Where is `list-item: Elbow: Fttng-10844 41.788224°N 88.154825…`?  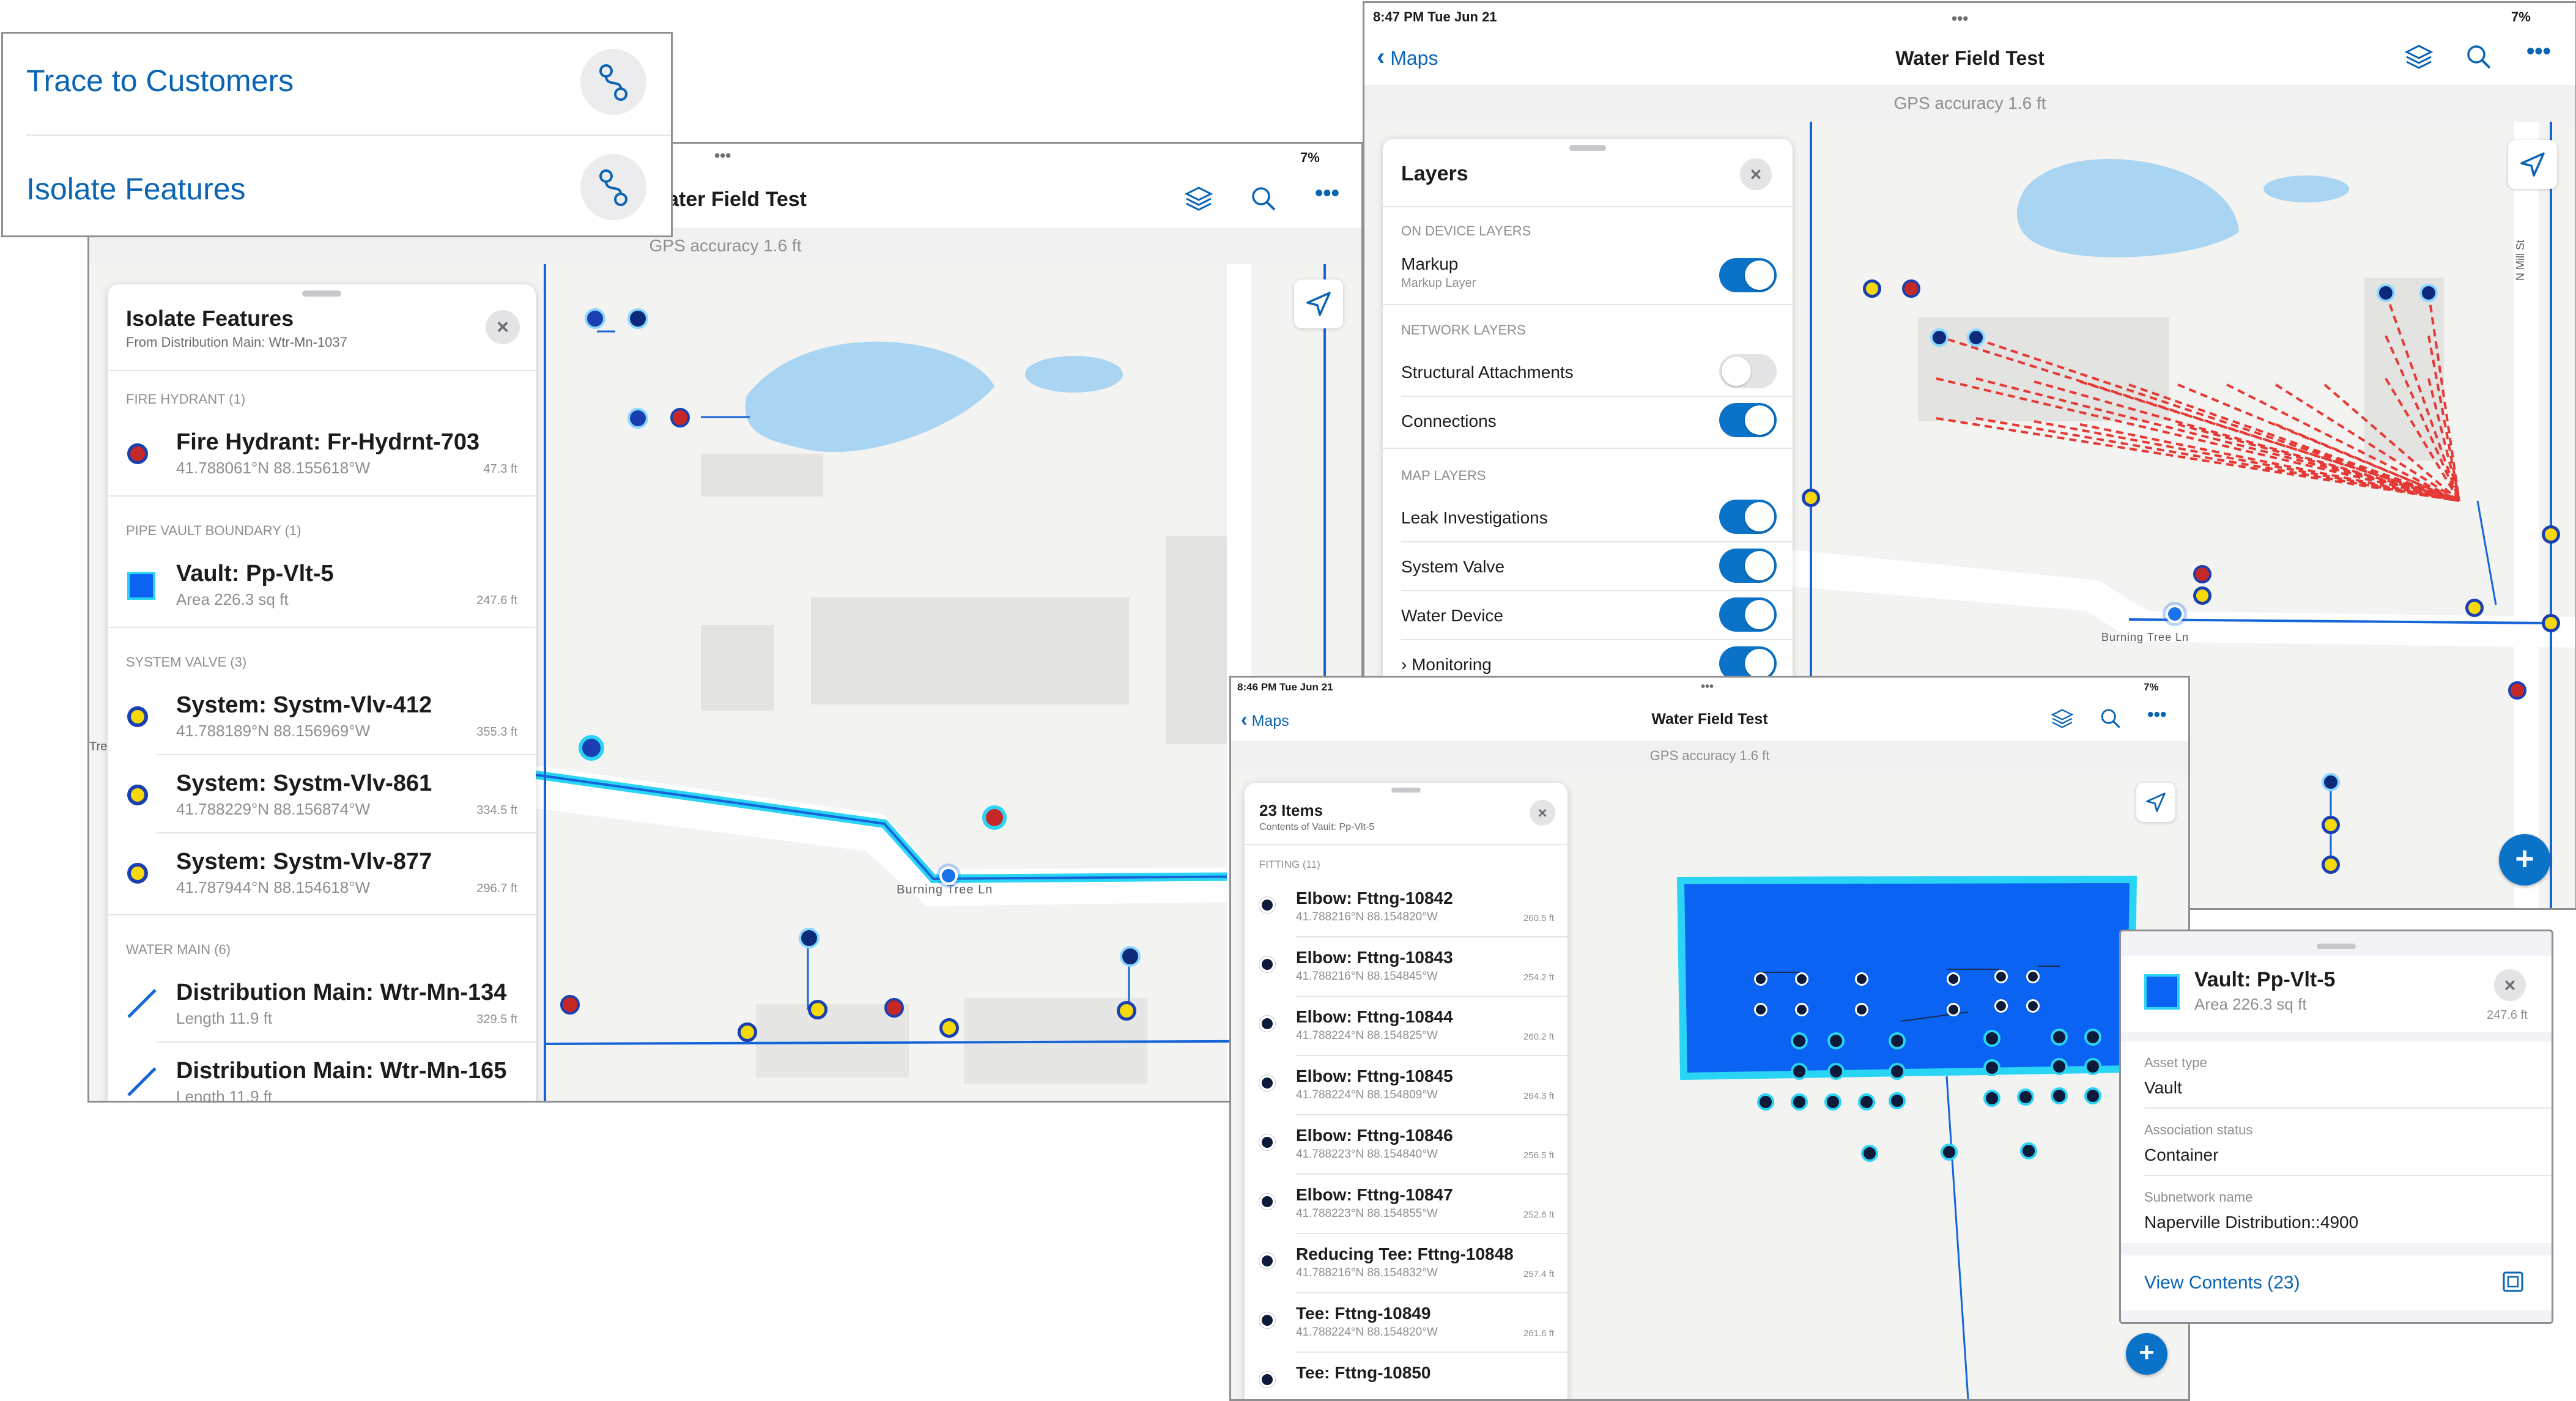 list-item: Elbow: Fttng-10844 41.788224°N 88.154825… is located at coordinates (1406, 1025).